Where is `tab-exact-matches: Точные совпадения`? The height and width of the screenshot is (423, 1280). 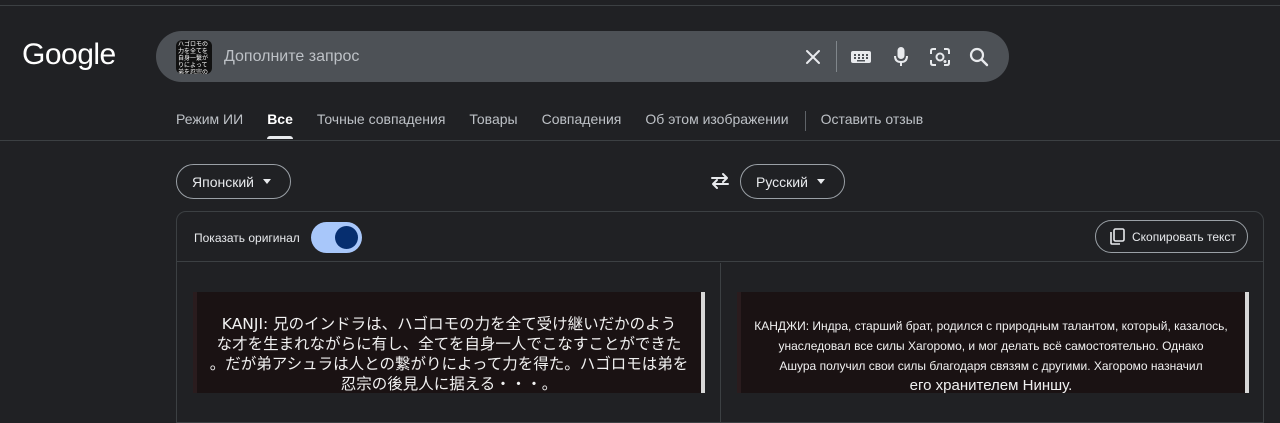
tab-exact-matches: Точные совпадения is located at coordinates (381, 124).